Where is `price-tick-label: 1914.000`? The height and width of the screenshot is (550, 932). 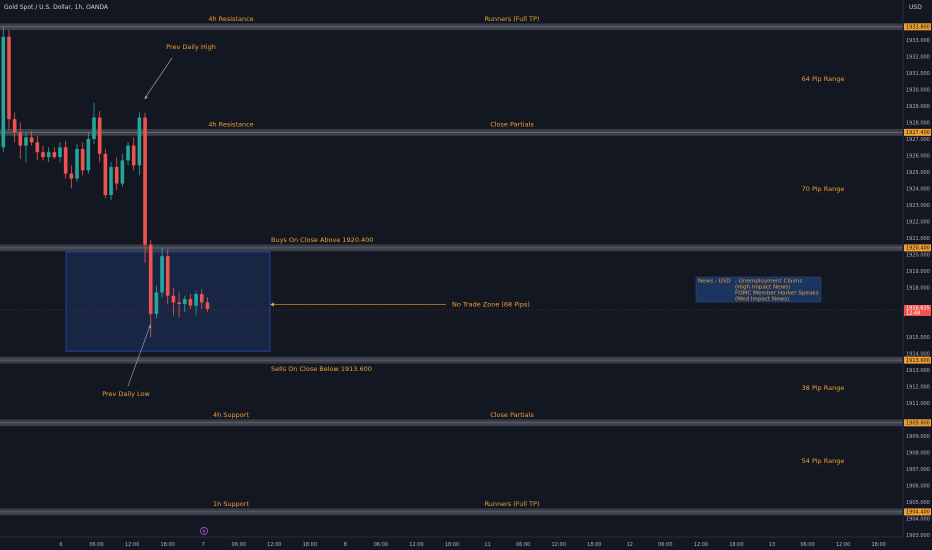
price-tick-label: 1914.000 is located at coordinates (918, 354).